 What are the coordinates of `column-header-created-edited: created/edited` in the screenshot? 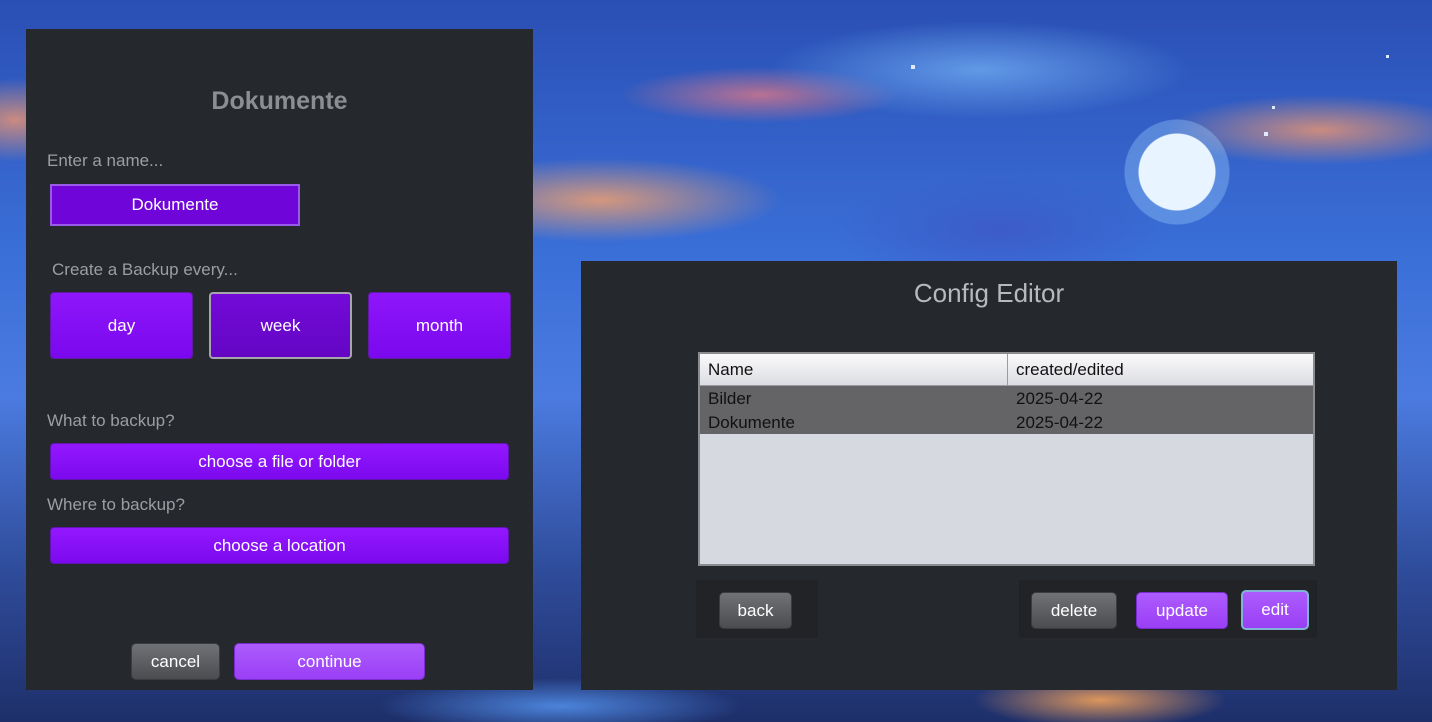 It's located at (1160, 369).